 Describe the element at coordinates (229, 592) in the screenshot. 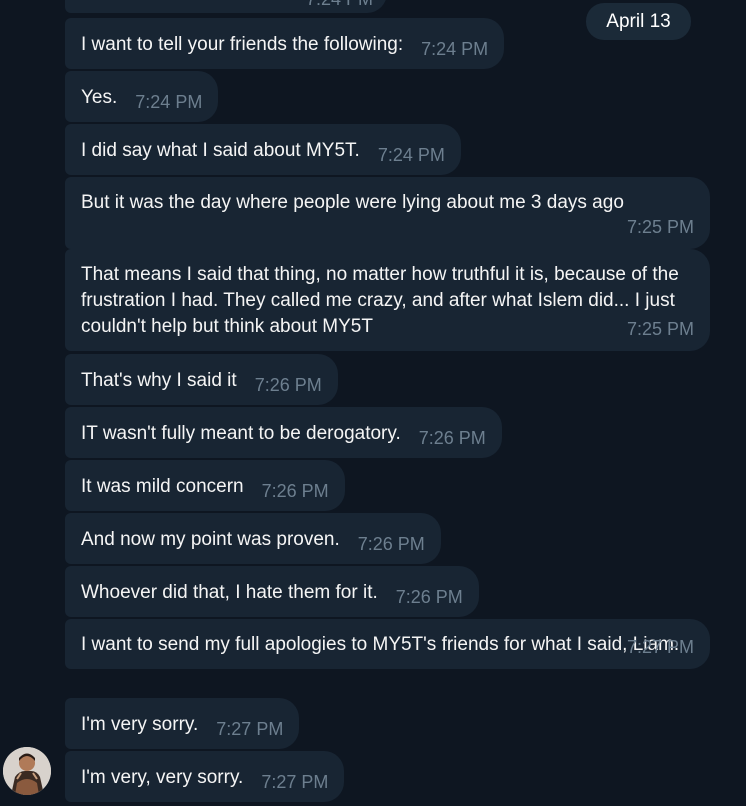

I see `message-text: Whoever did that, I hate them for it.` at that location.